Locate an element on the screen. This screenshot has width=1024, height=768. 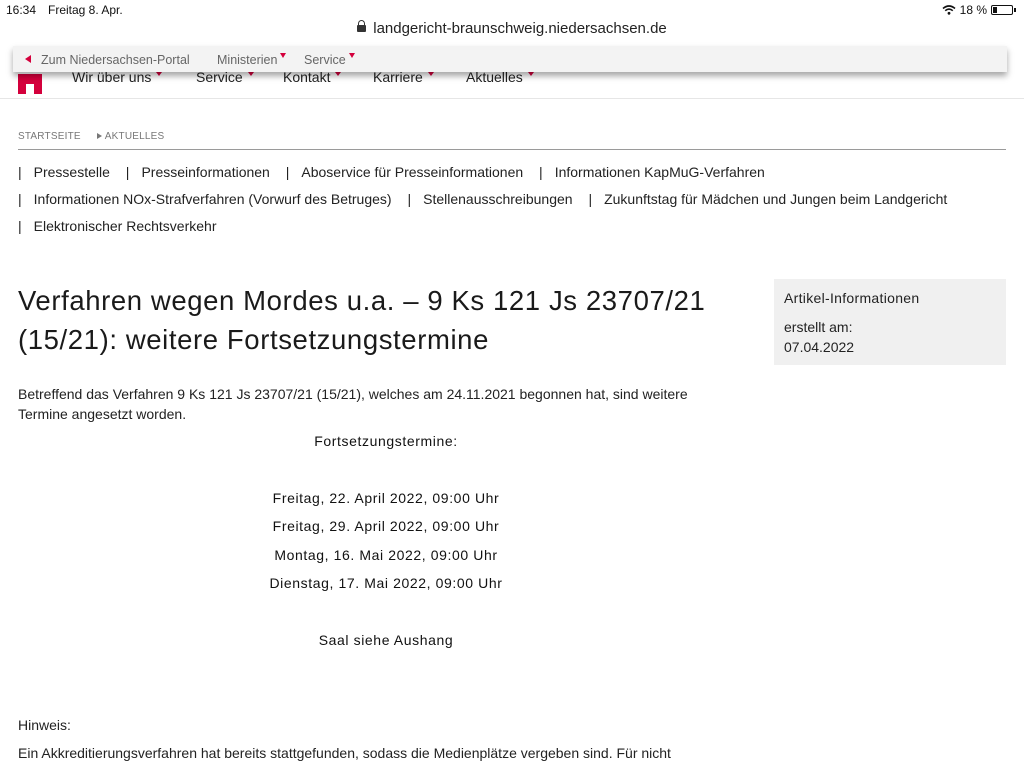
status-right: 18 % is located at coordinates (979, 10).